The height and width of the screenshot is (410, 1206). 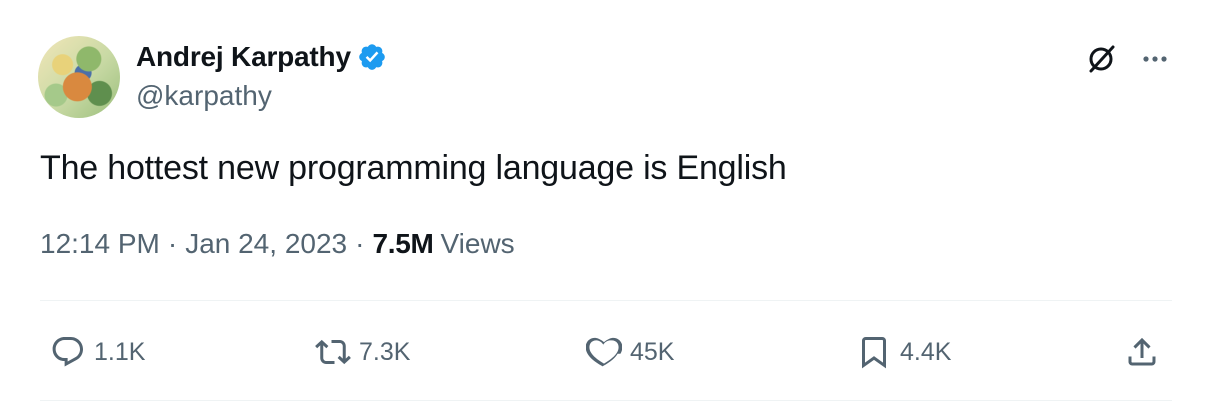 What do you see at coordinates (333, 352) in the screenshot?
I see `retweet-icon` at bounding box center [333, 352].